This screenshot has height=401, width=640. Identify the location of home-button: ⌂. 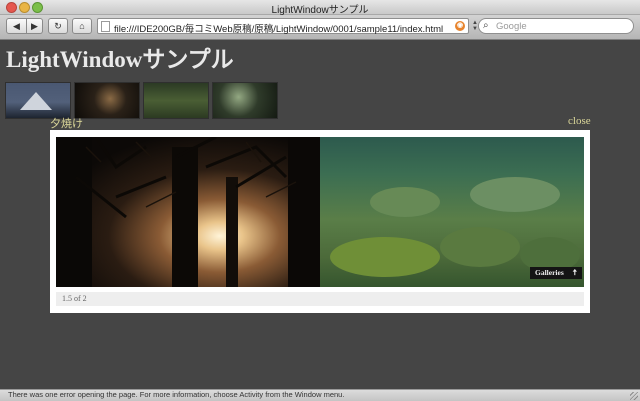
(82, 26).